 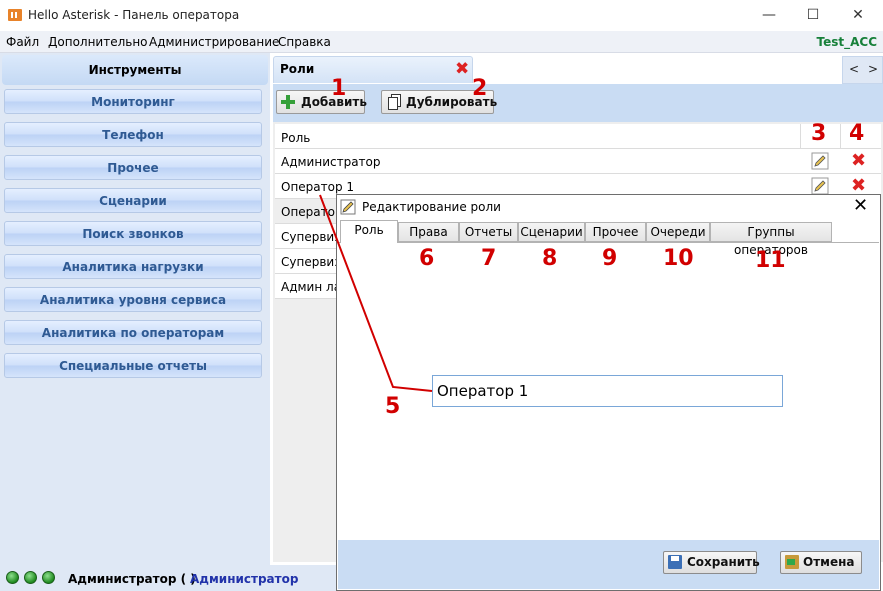 What do you see at coordinates (678, 232) in the screenshot?
I see `tab-queues: Очереди` at bounding box center [678, 232].